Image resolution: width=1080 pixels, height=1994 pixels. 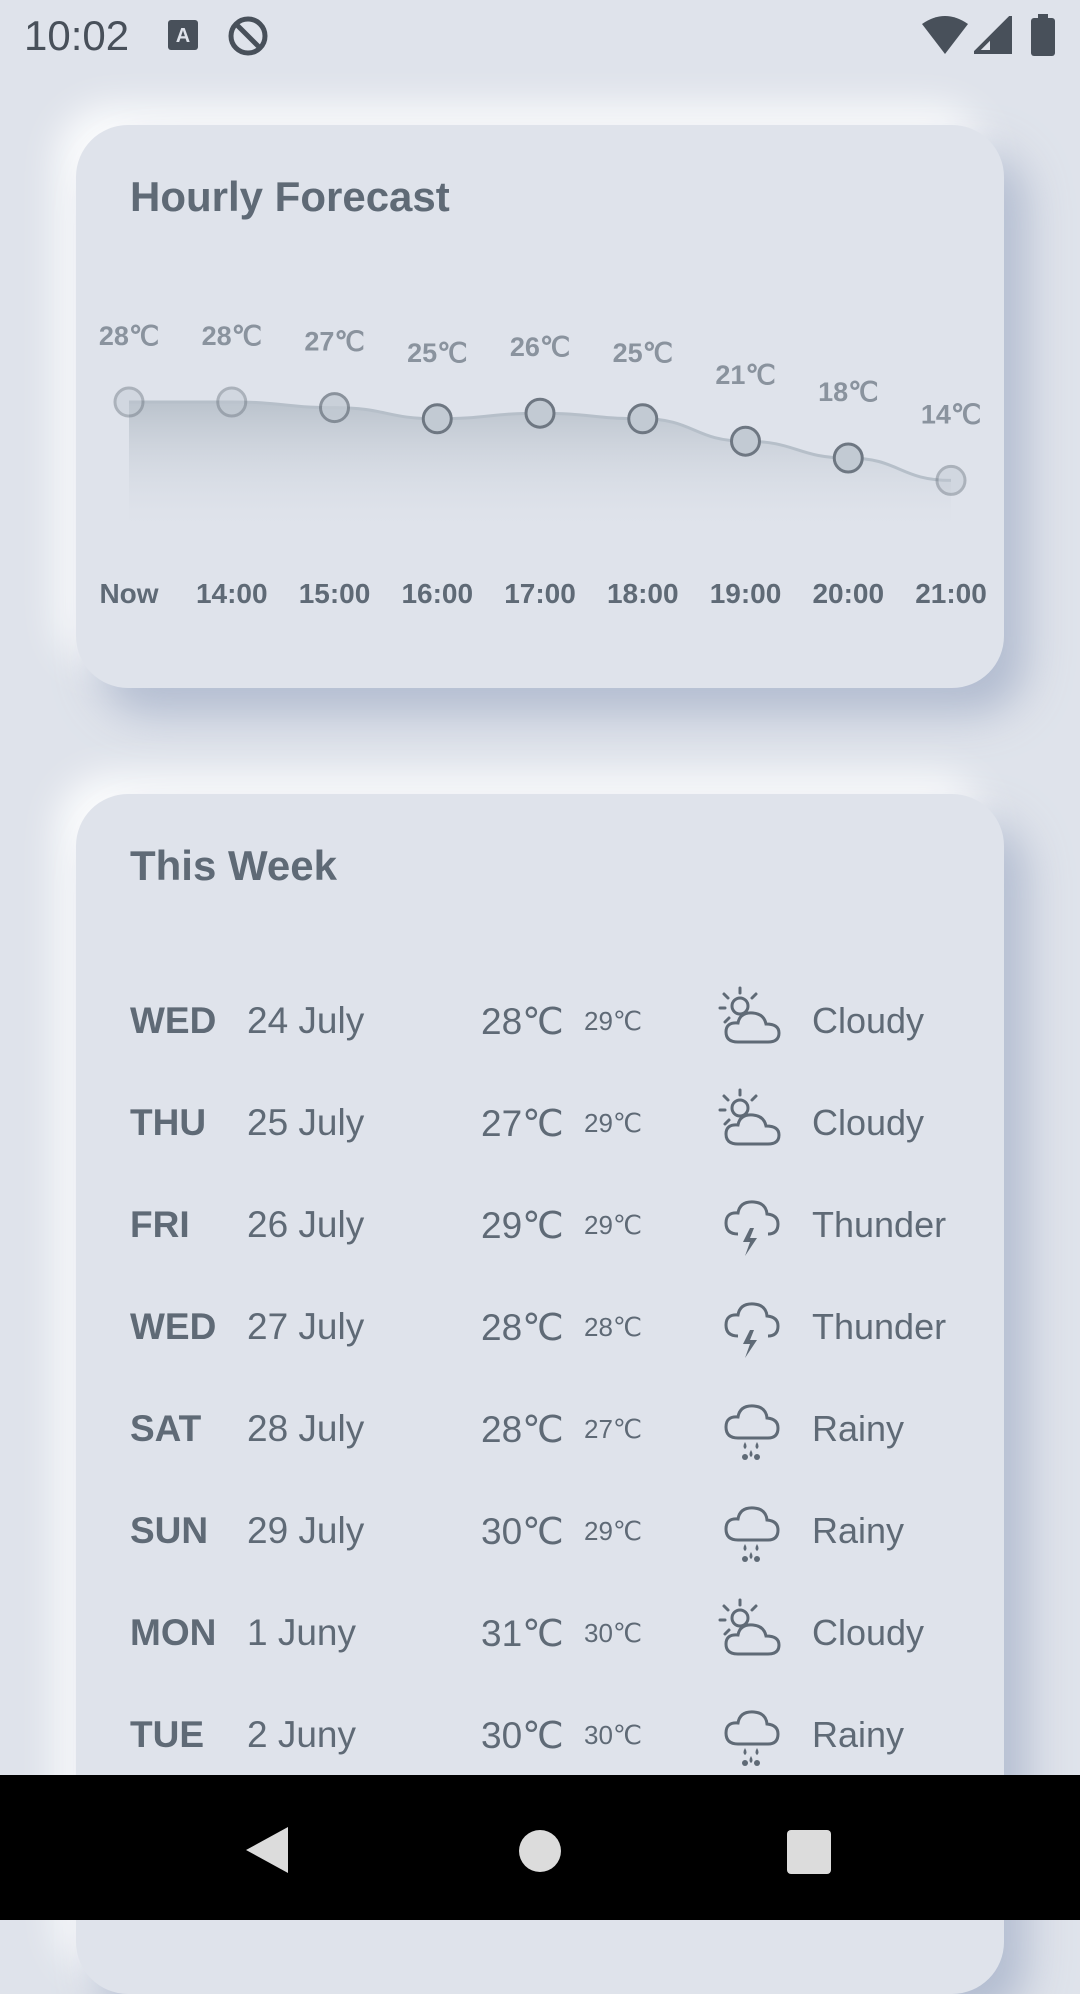 What do you see at coordinates (522, 1123) in the screenshot?
I see `high-temp: 27℃` at bounding box center [522, 1123].